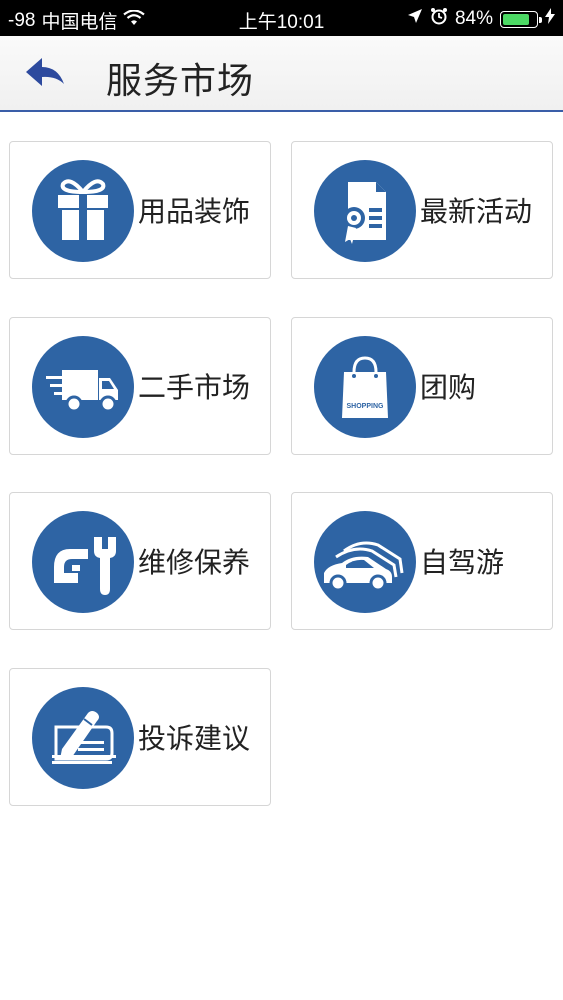 The height and width of the screenshot is (1000, 563). I want to click on page-title: 服务市场, so click(180, 81).